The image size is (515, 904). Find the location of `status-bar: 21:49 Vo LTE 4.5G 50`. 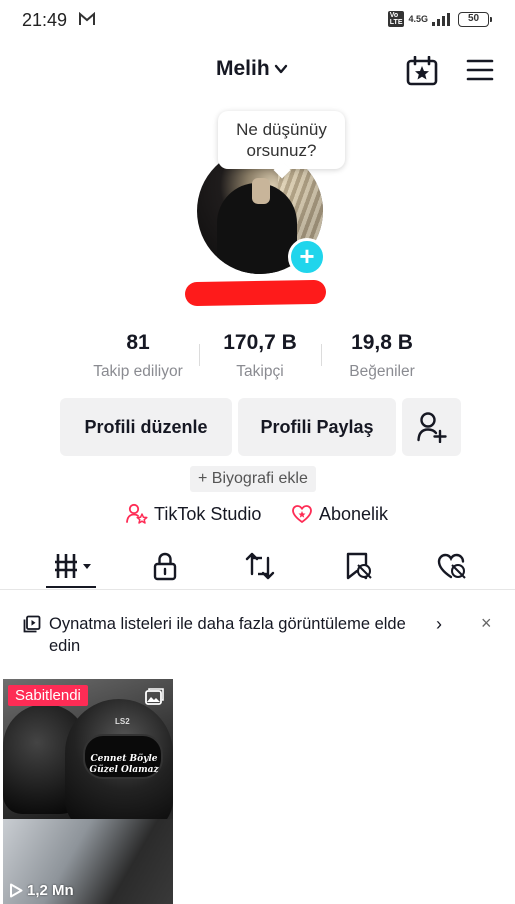

status-bar: 21:49 Vo LTE 4.5G 50 is located at coordinates (257, 20).